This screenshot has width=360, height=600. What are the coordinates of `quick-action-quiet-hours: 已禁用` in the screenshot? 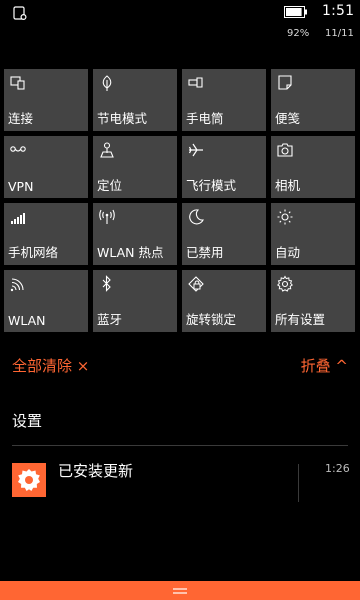 It's located at (224, 234).